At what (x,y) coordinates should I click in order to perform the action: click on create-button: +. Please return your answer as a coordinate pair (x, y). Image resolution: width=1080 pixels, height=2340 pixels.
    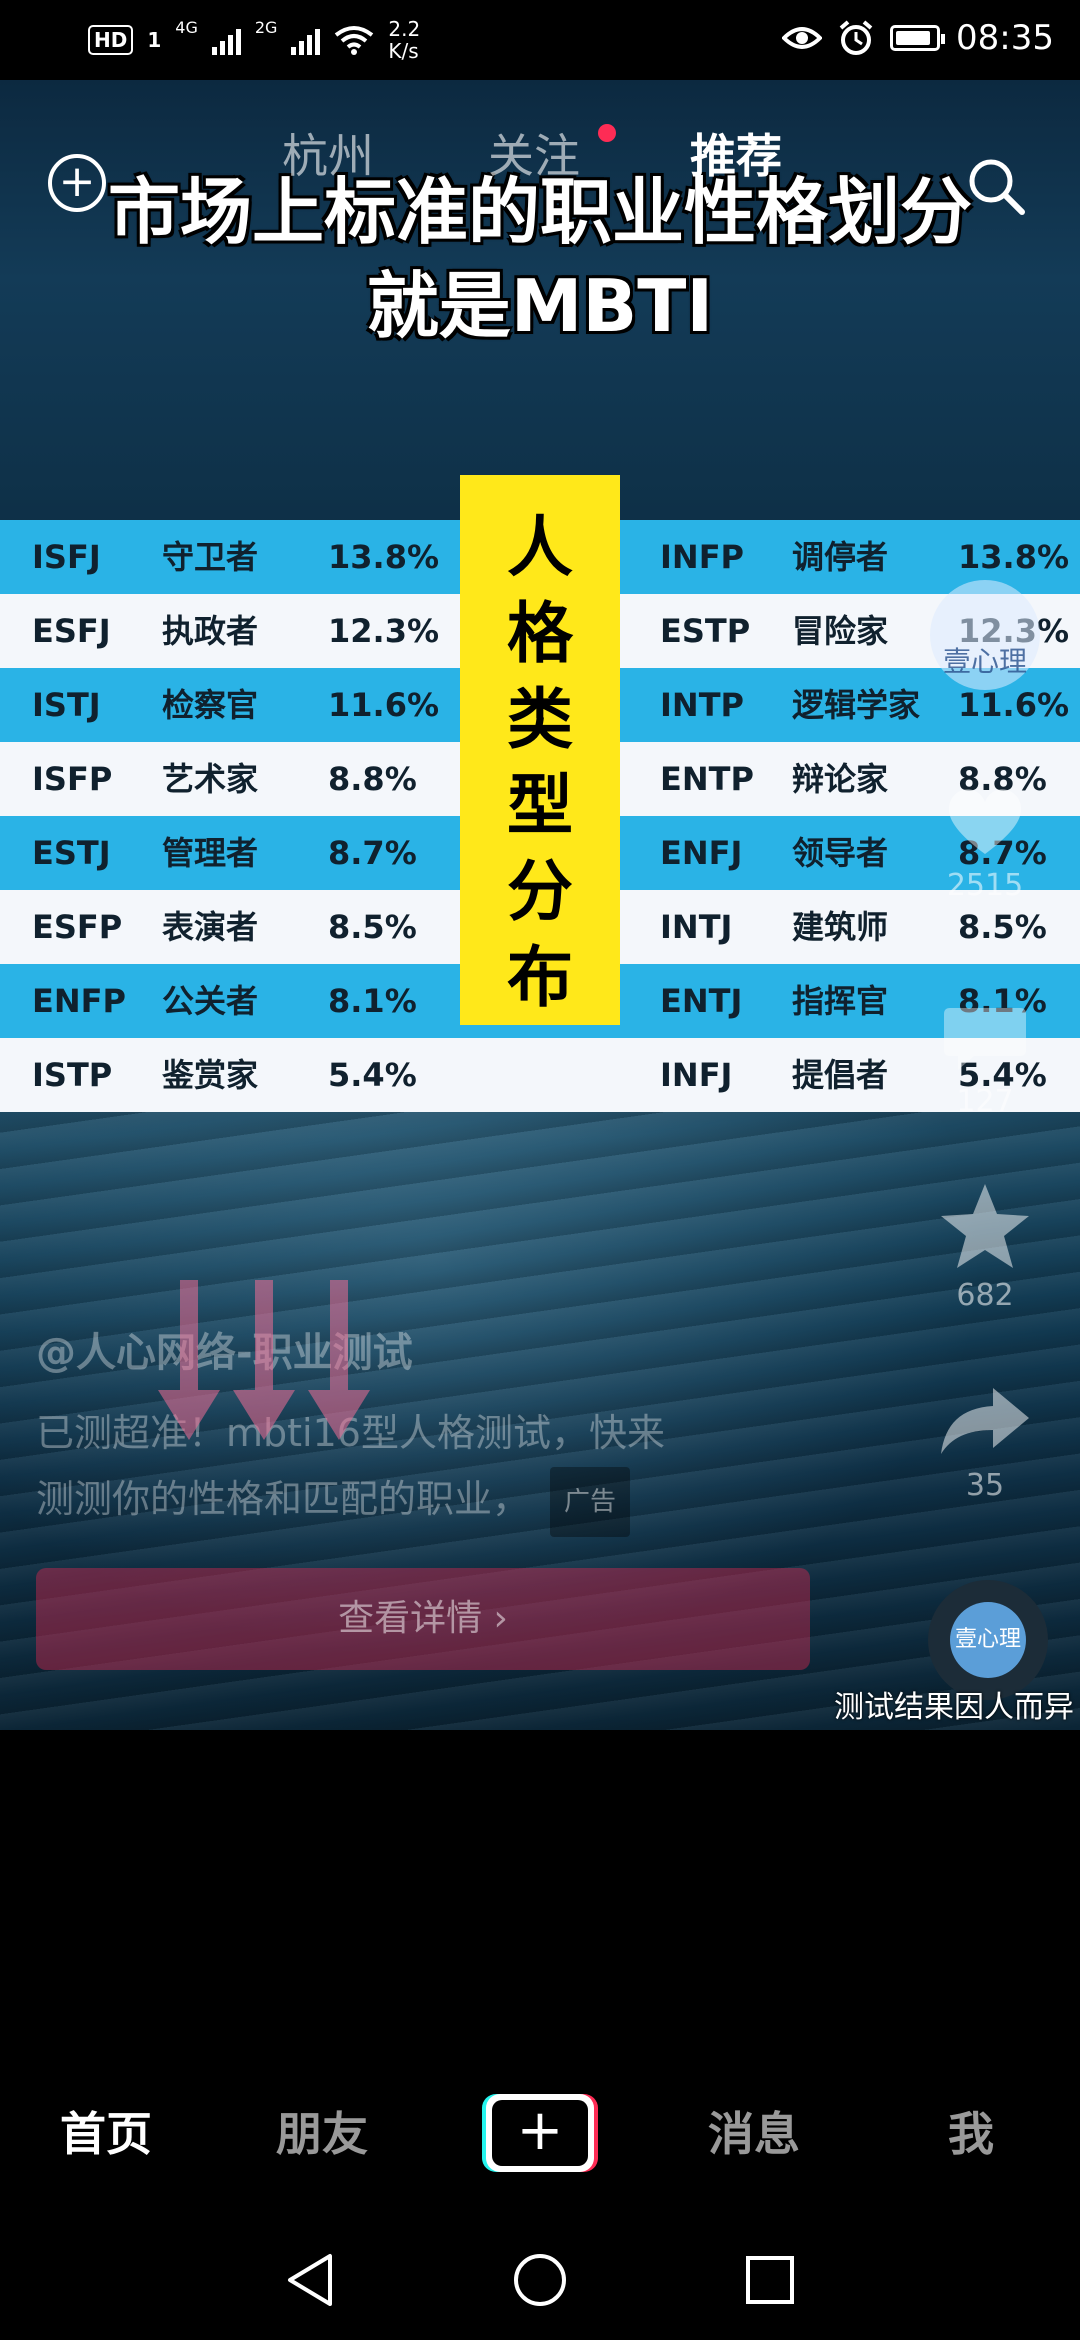
    Looking at the image, I should click on (540, 2133).